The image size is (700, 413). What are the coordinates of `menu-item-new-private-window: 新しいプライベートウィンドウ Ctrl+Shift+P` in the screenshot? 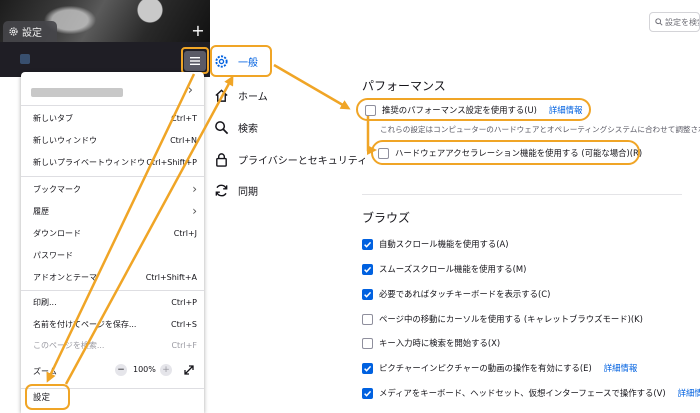 It's located at (115, 162).